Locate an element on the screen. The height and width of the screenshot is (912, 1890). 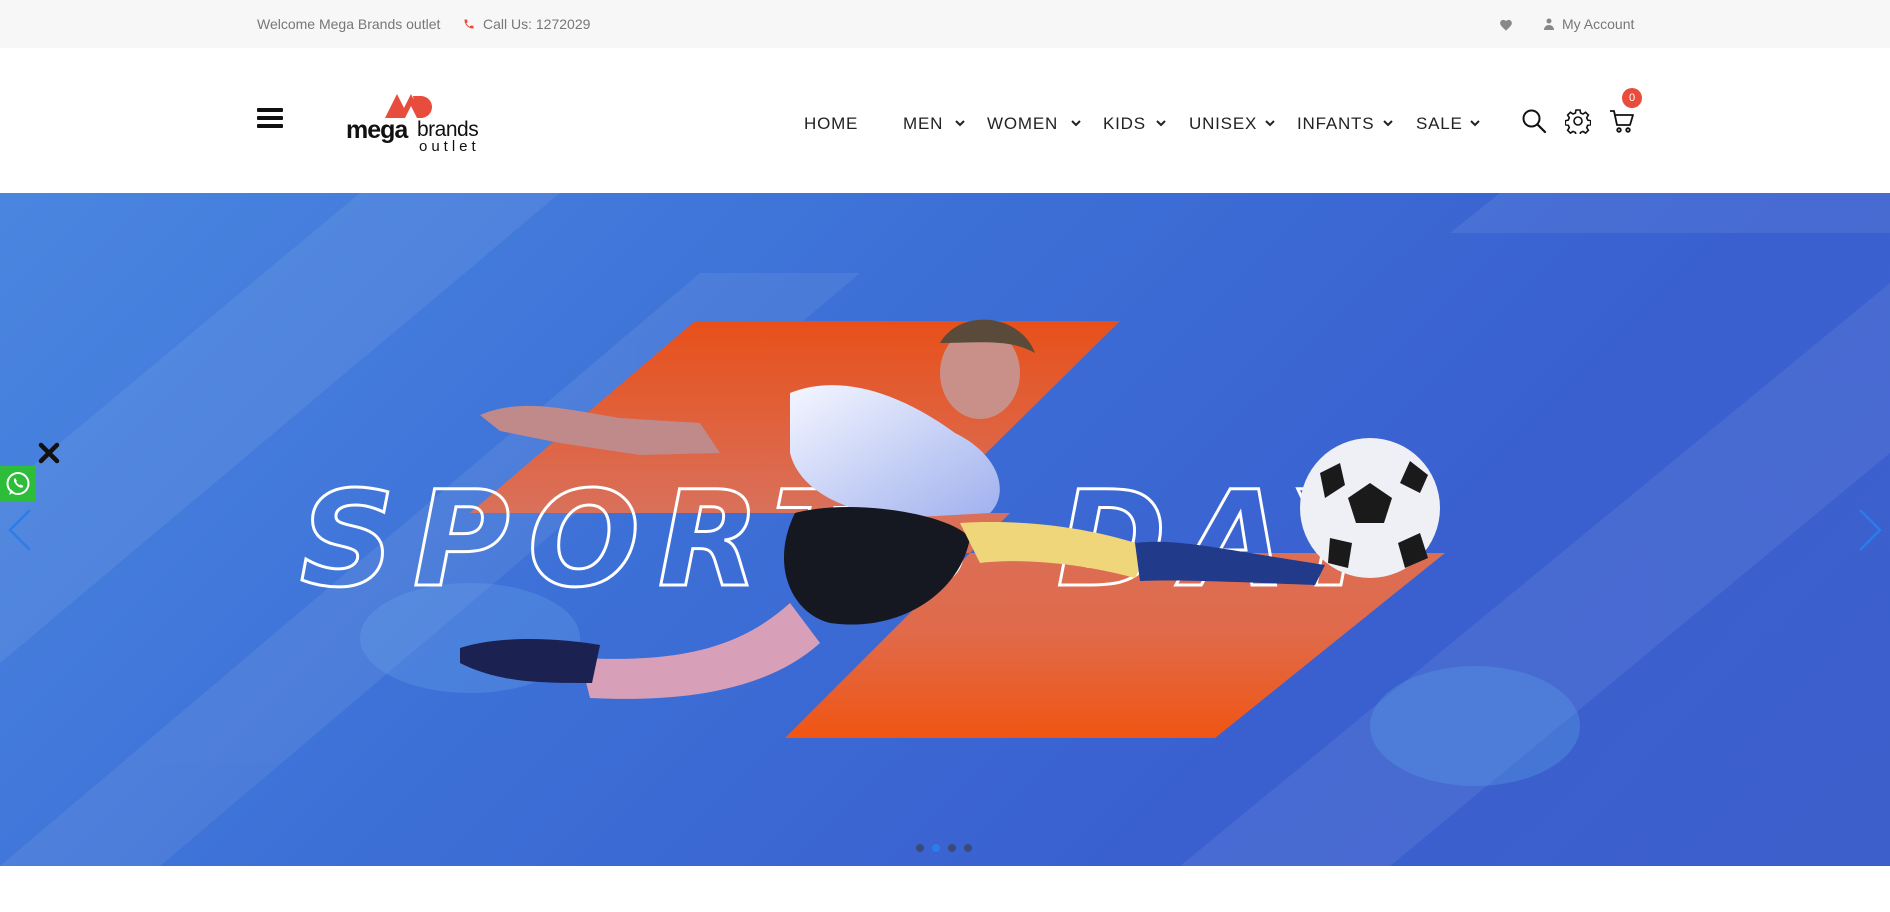
nav-item-home: HOME is located at coordinates (831, 124).